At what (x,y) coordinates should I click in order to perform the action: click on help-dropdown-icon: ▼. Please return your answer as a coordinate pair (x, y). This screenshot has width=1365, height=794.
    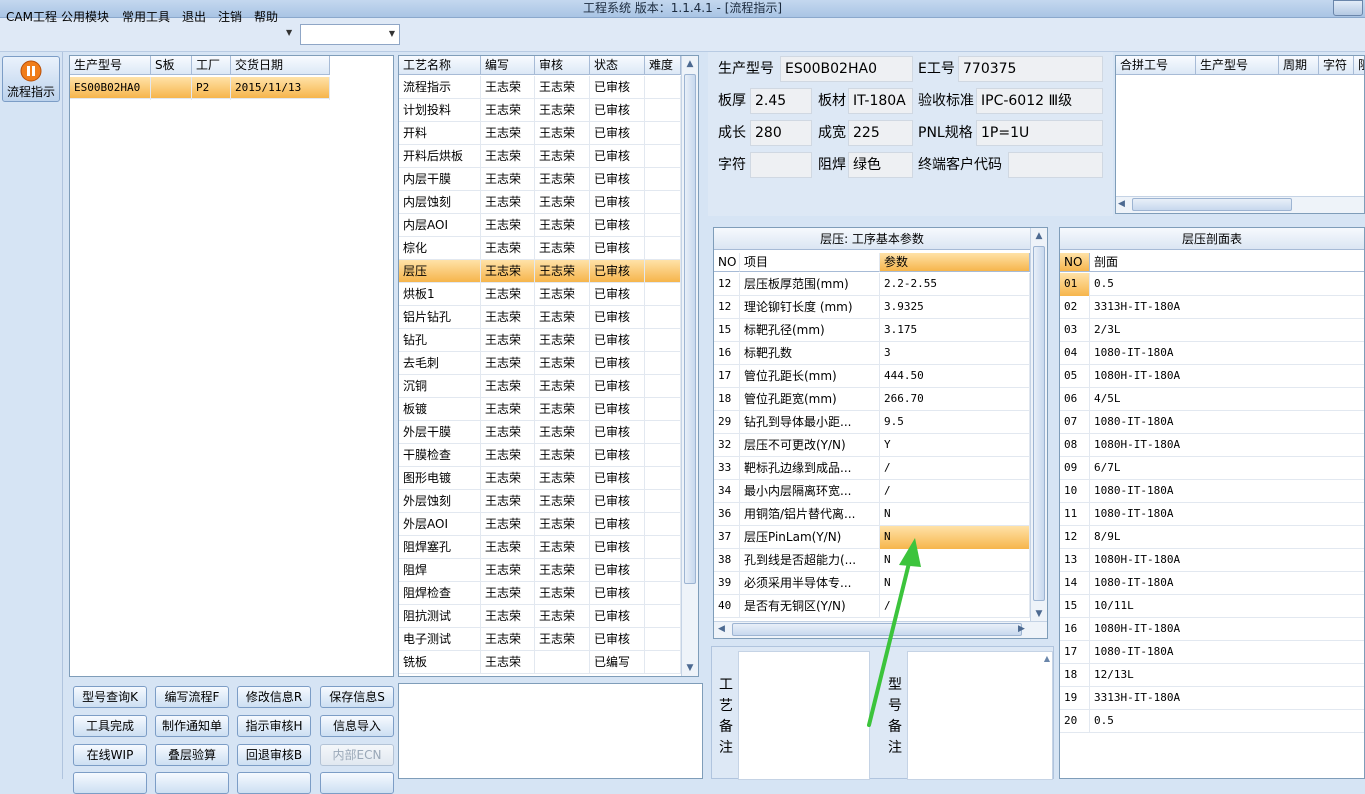
    Looking at the image, I should click on (289, 32).